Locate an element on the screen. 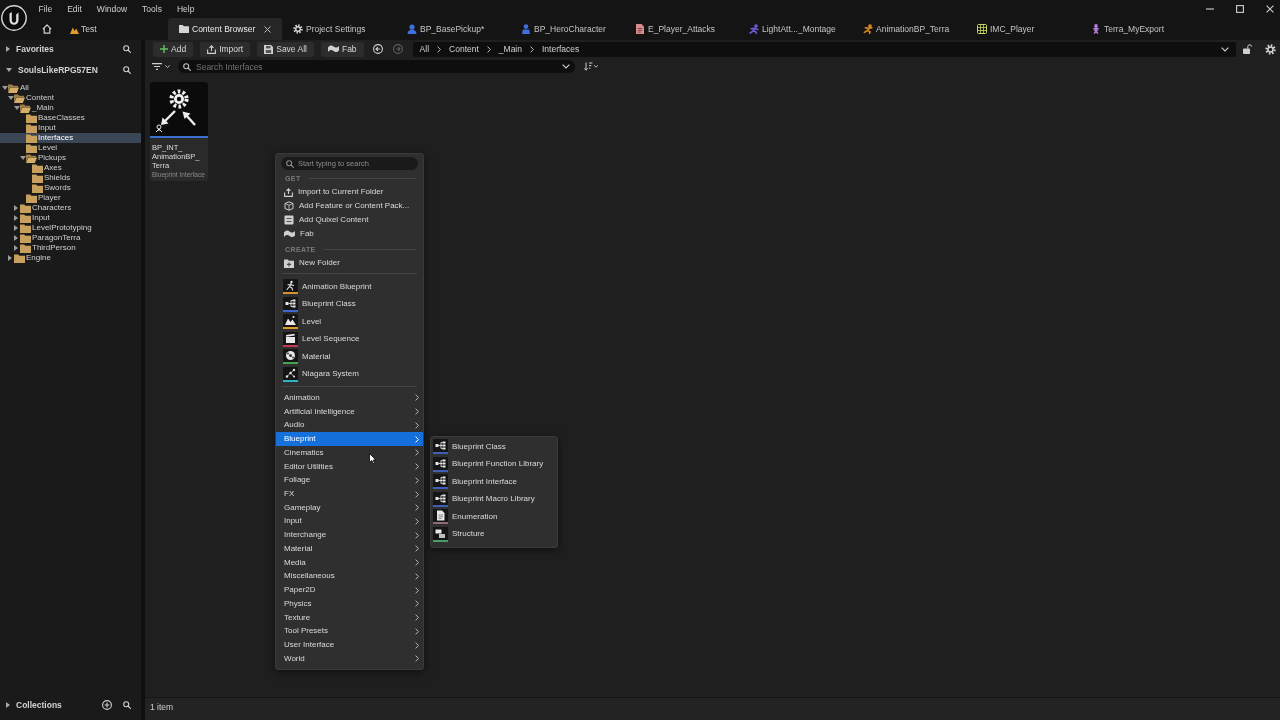  menu-item: Blueprint Function Library is located at coordinates (494, 464).